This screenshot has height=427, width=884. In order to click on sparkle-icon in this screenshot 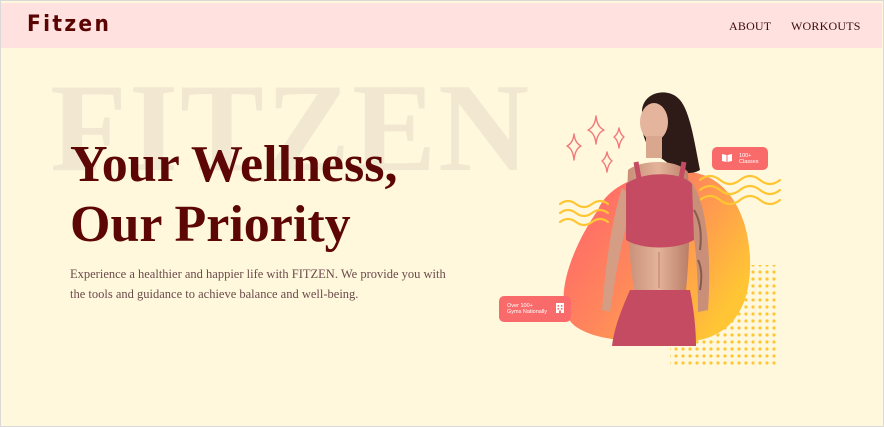, I will do `click(595, 144)`.